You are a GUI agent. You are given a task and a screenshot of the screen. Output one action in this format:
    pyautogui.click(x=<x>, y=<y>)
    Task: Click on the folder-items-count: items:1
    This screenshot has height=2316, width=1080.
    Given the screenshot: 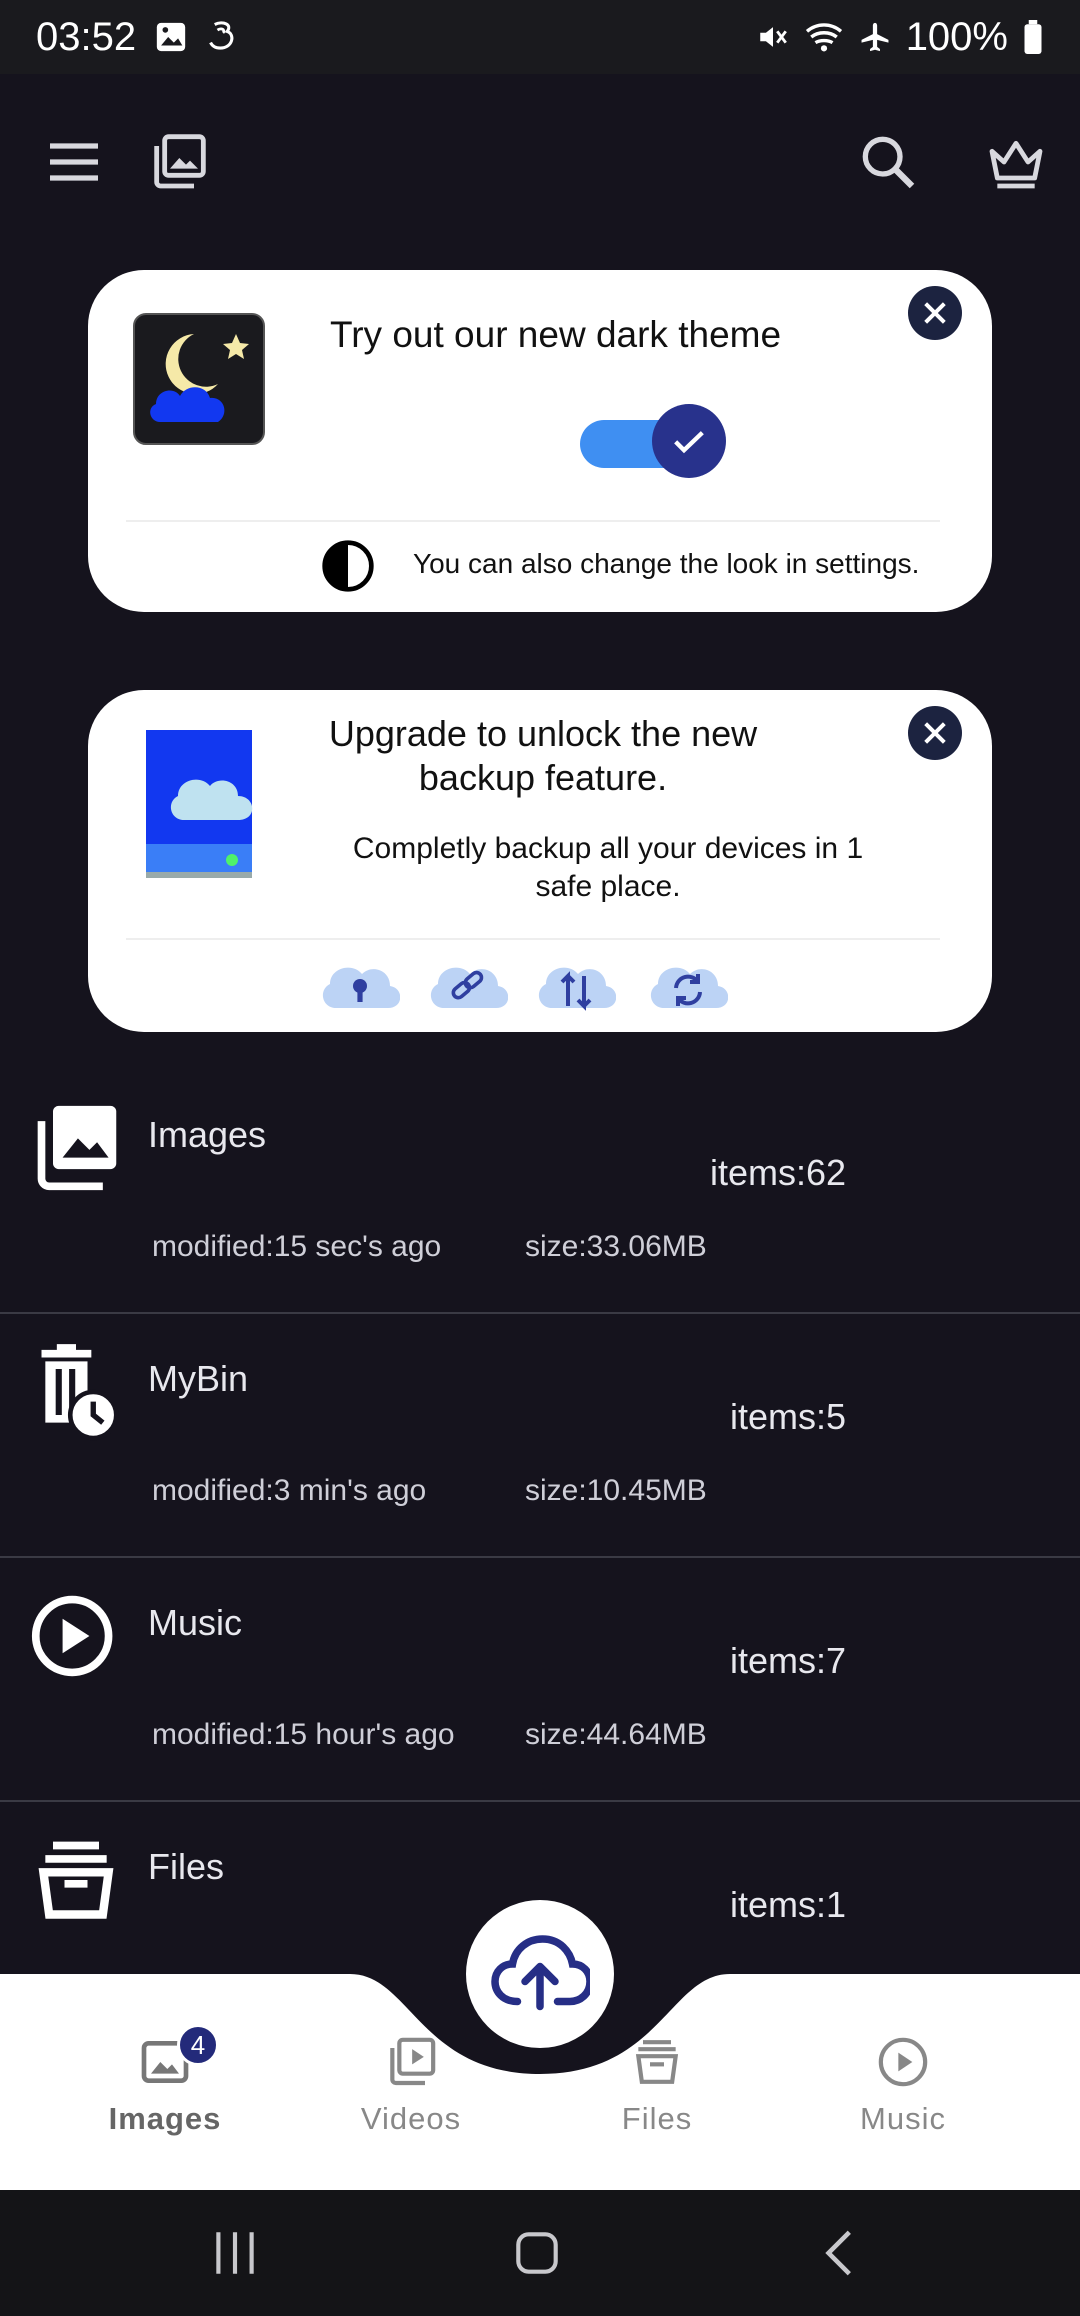 What is the action you would take?
    pyautogui.click(x=788, y=1904)
    